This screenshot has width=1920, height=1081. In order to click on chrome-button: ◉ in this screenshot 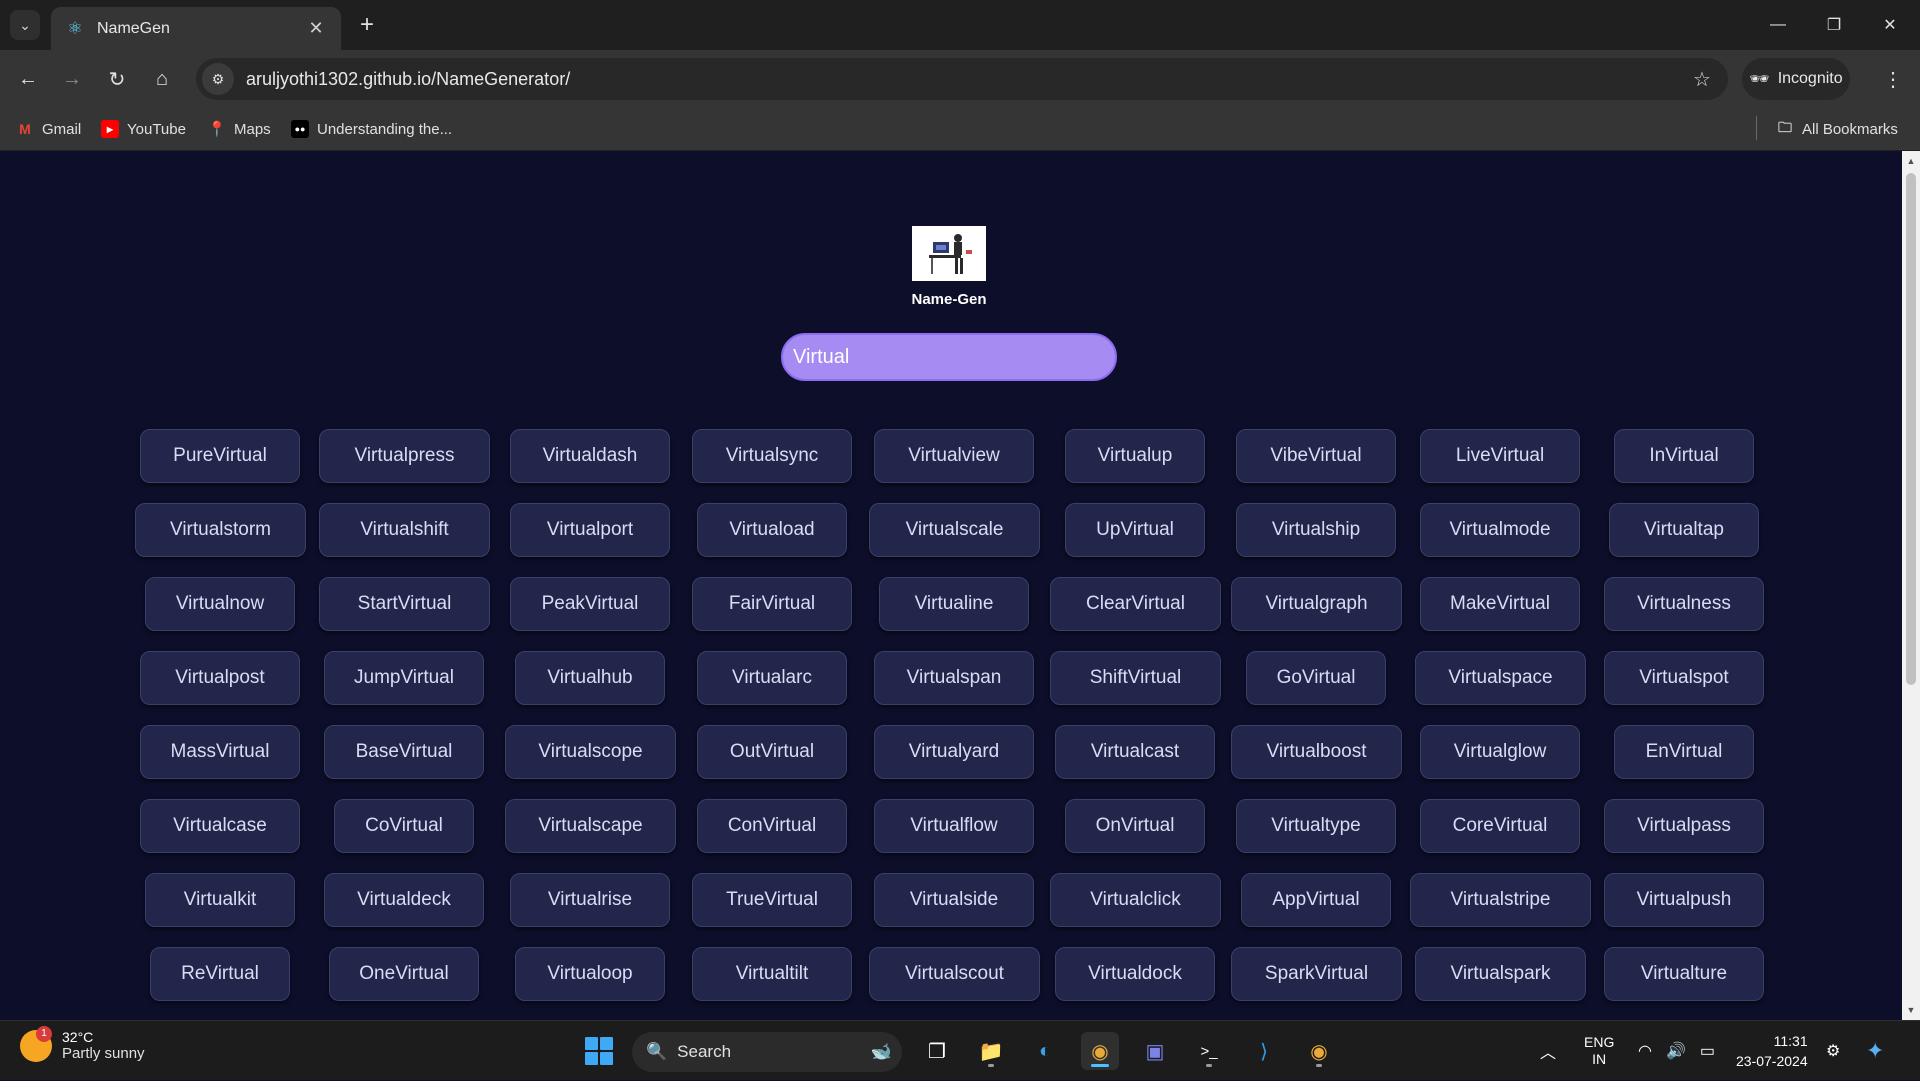, I will do `click(1319, 1051)`.